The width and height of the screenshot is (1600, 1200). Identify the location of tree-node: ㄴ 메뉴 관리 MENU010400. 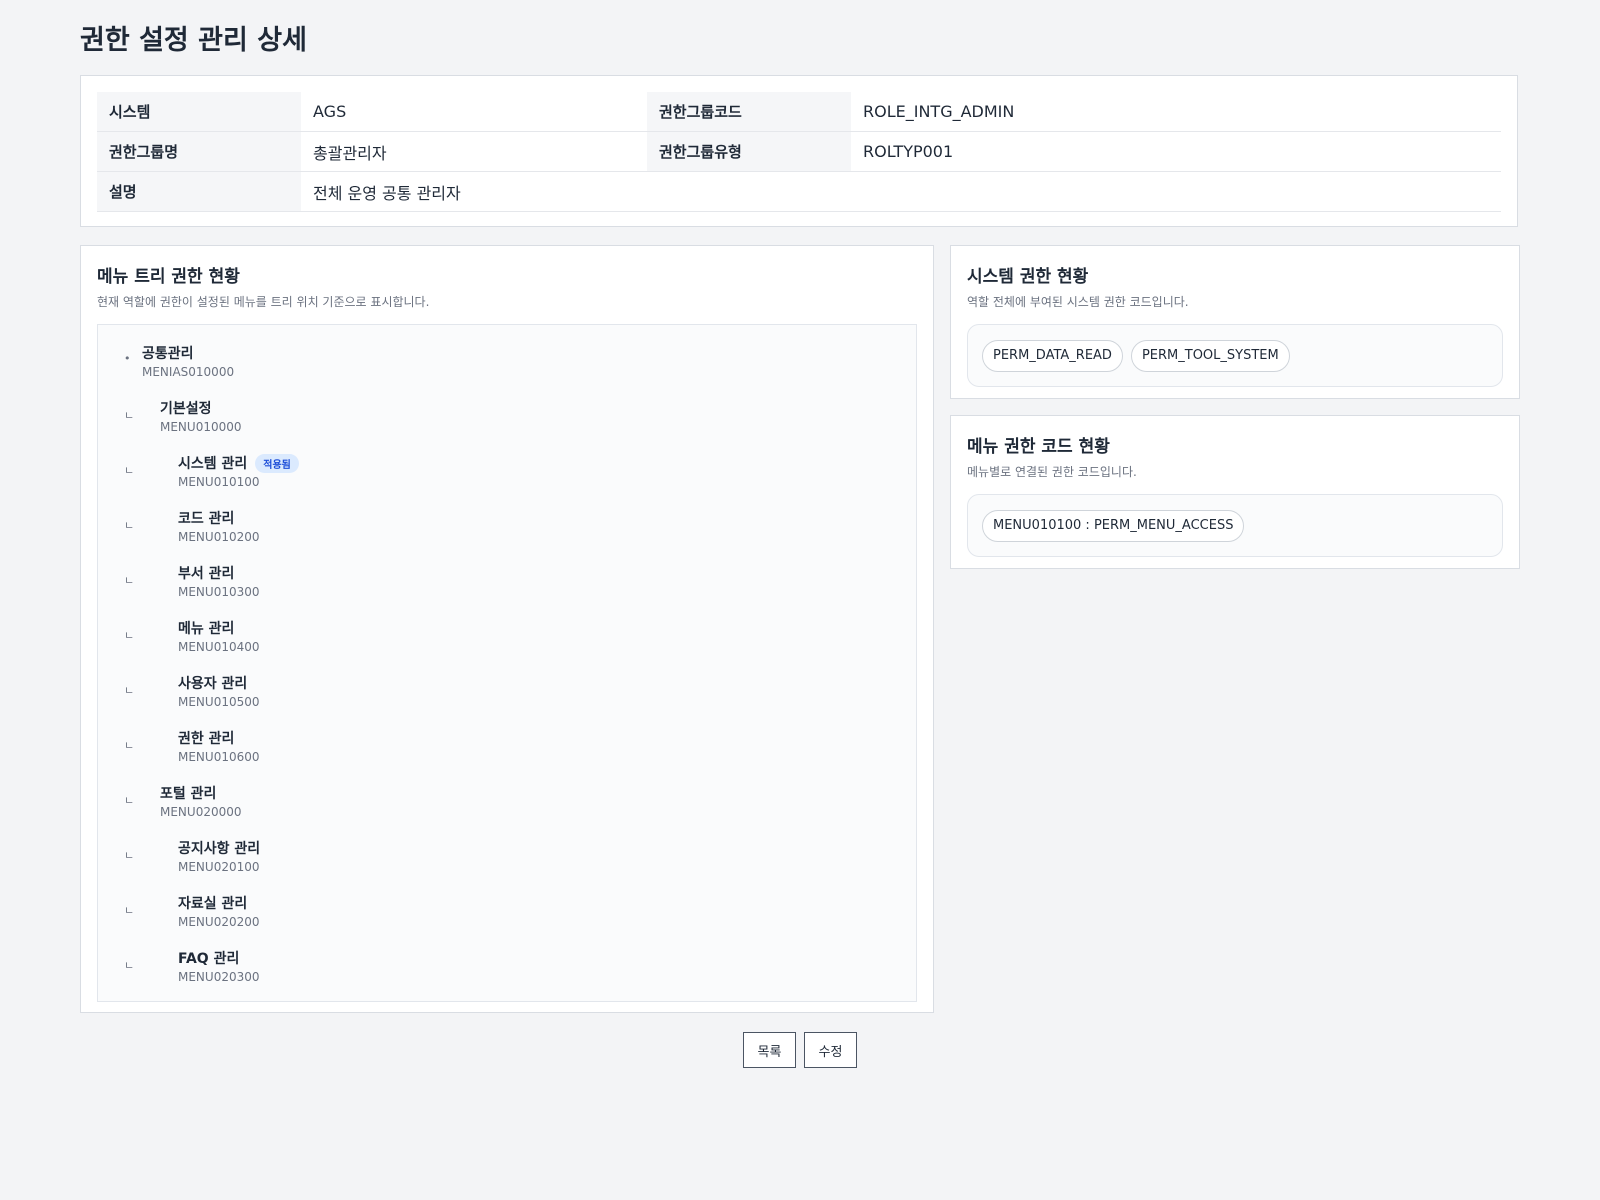
(507, 637).